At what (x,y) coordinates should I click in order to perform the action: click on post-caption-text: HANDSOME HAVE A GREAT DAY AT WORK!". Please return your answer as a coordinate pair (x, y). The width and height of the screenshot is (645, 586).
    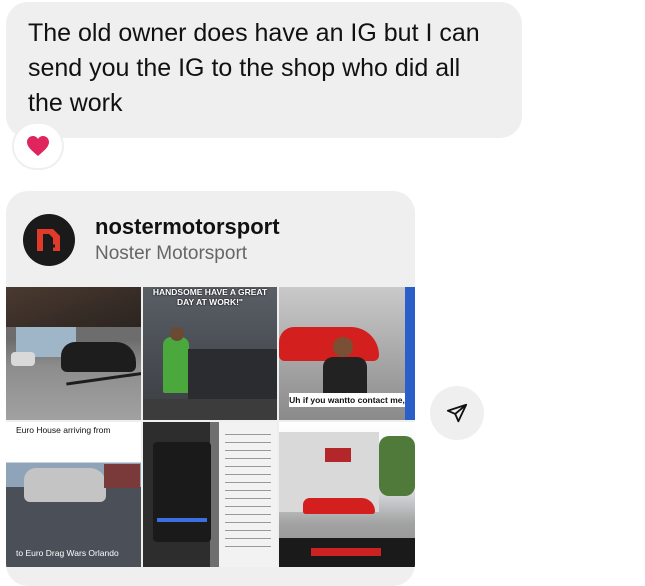
    Looking at the image, I should click on (210, 297).